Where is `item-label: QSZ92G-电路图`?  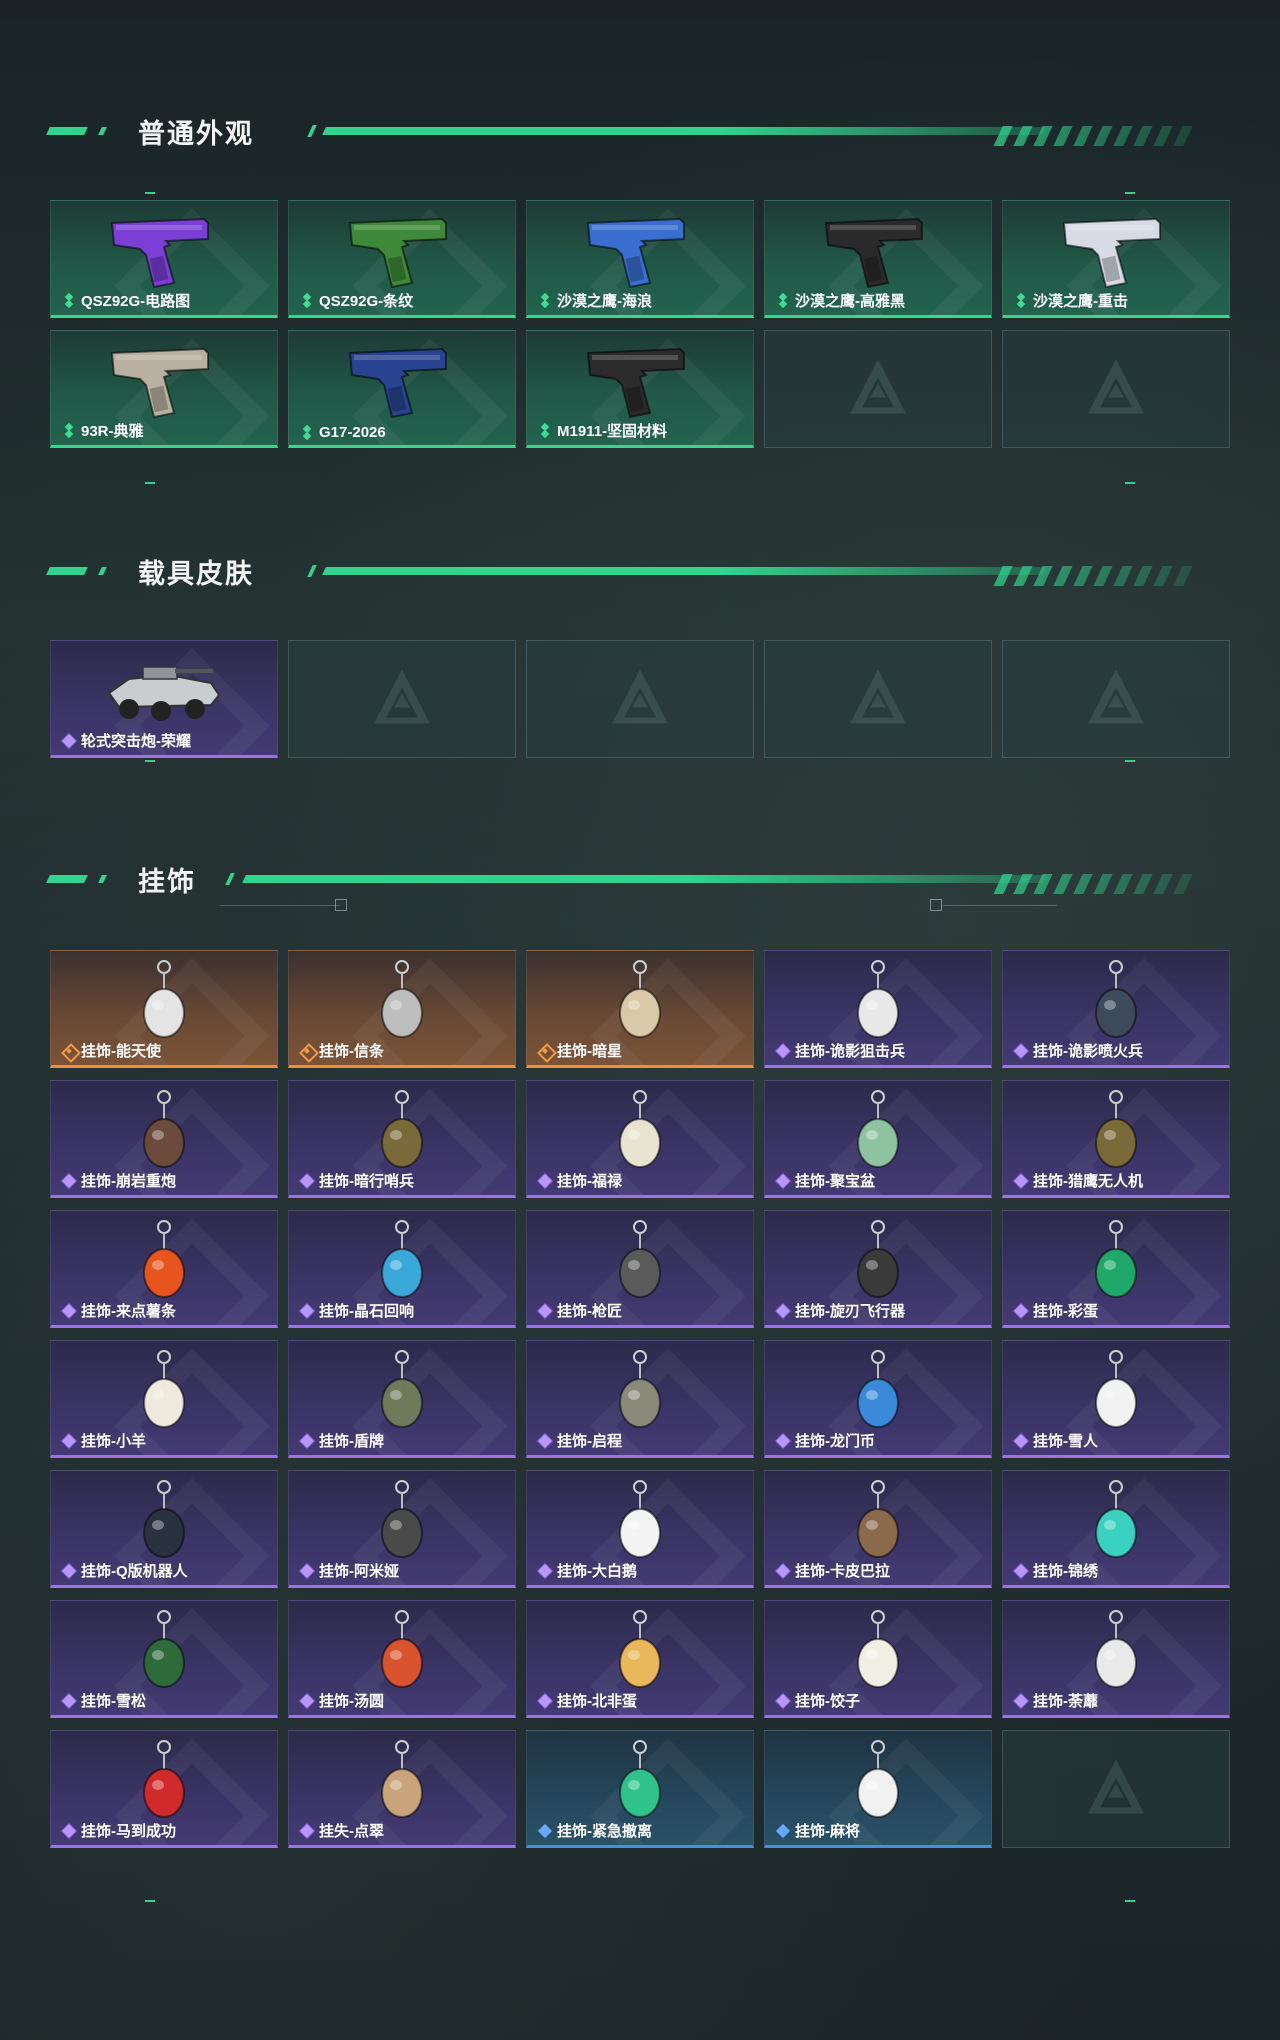
item-label: QSZ92G-电路图 is located at coordinates (126, 300).